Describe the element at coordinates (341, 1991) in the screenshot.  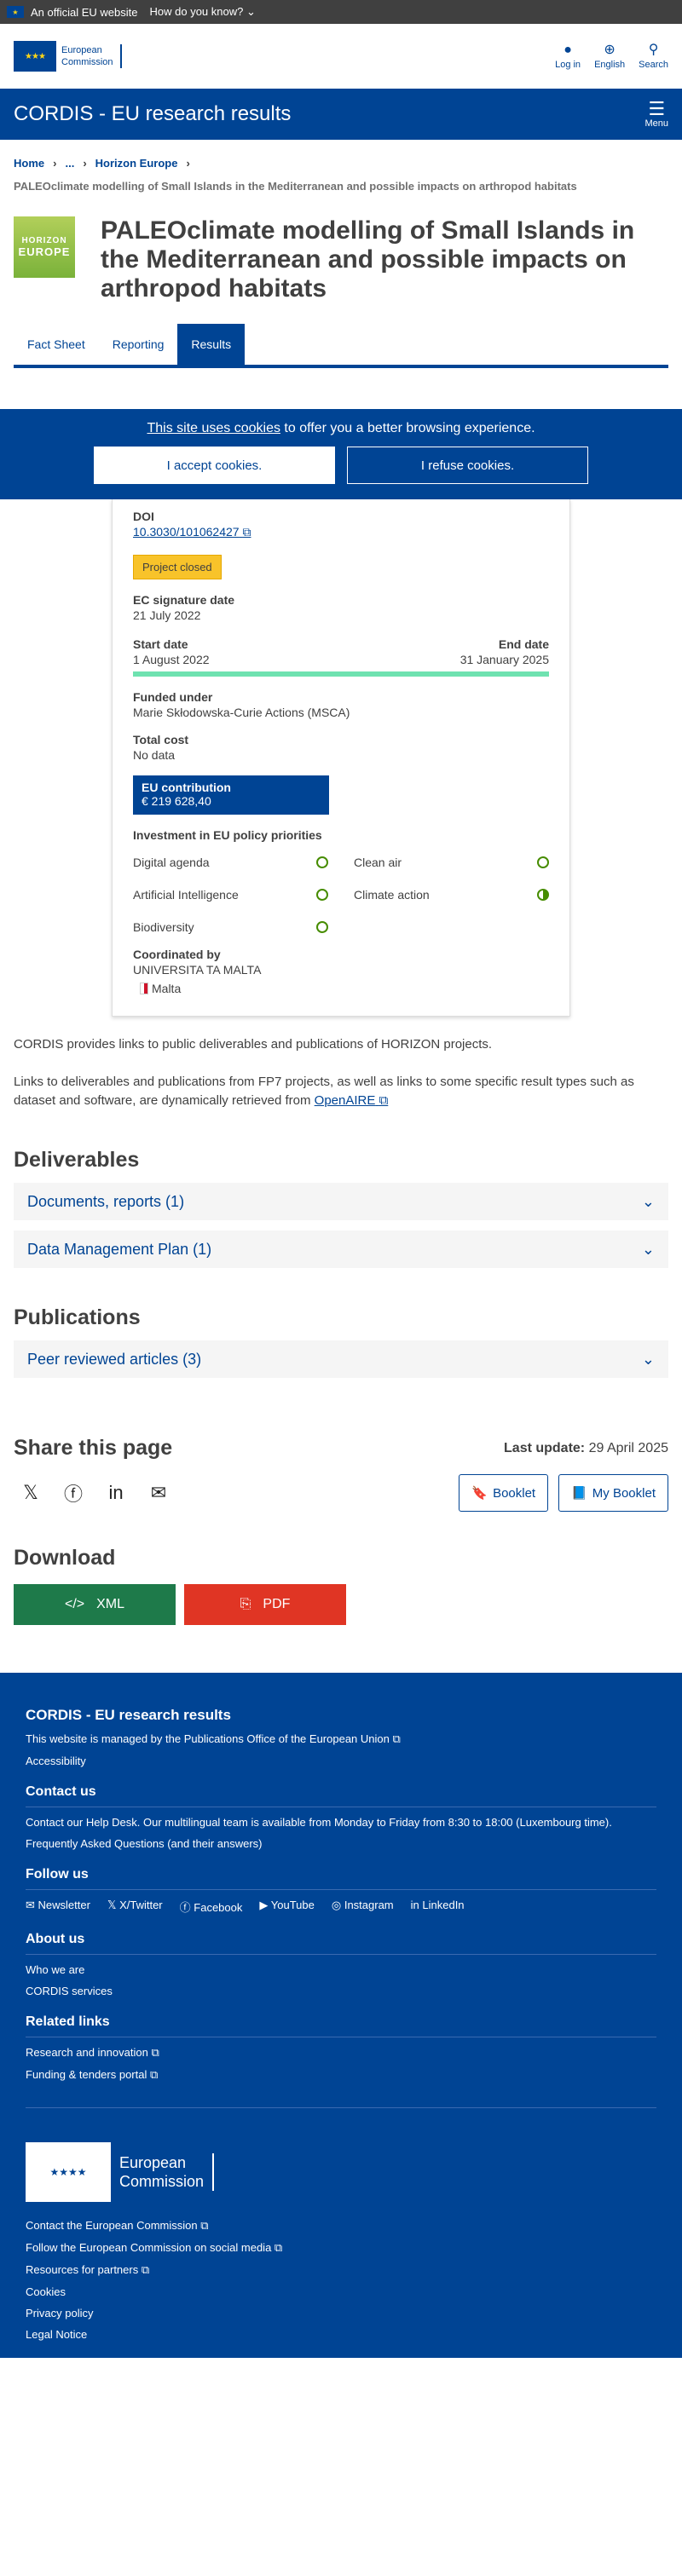
I see `cordis-services-link: CORDIS services` at that location.